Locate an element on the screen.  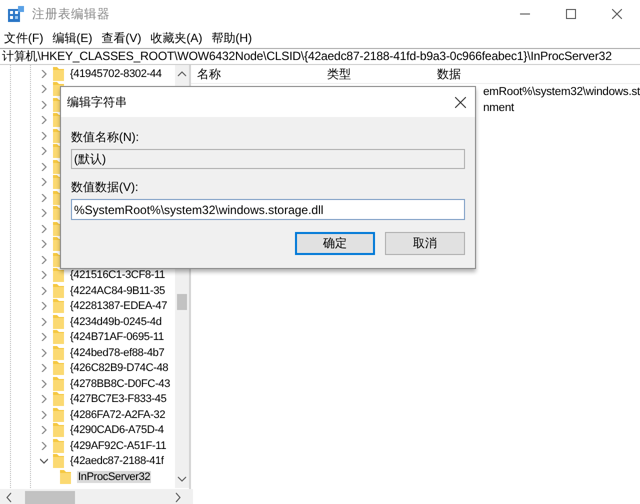
tree-item: {42281387-EDEA-47 is located at coordinates (118, 306).